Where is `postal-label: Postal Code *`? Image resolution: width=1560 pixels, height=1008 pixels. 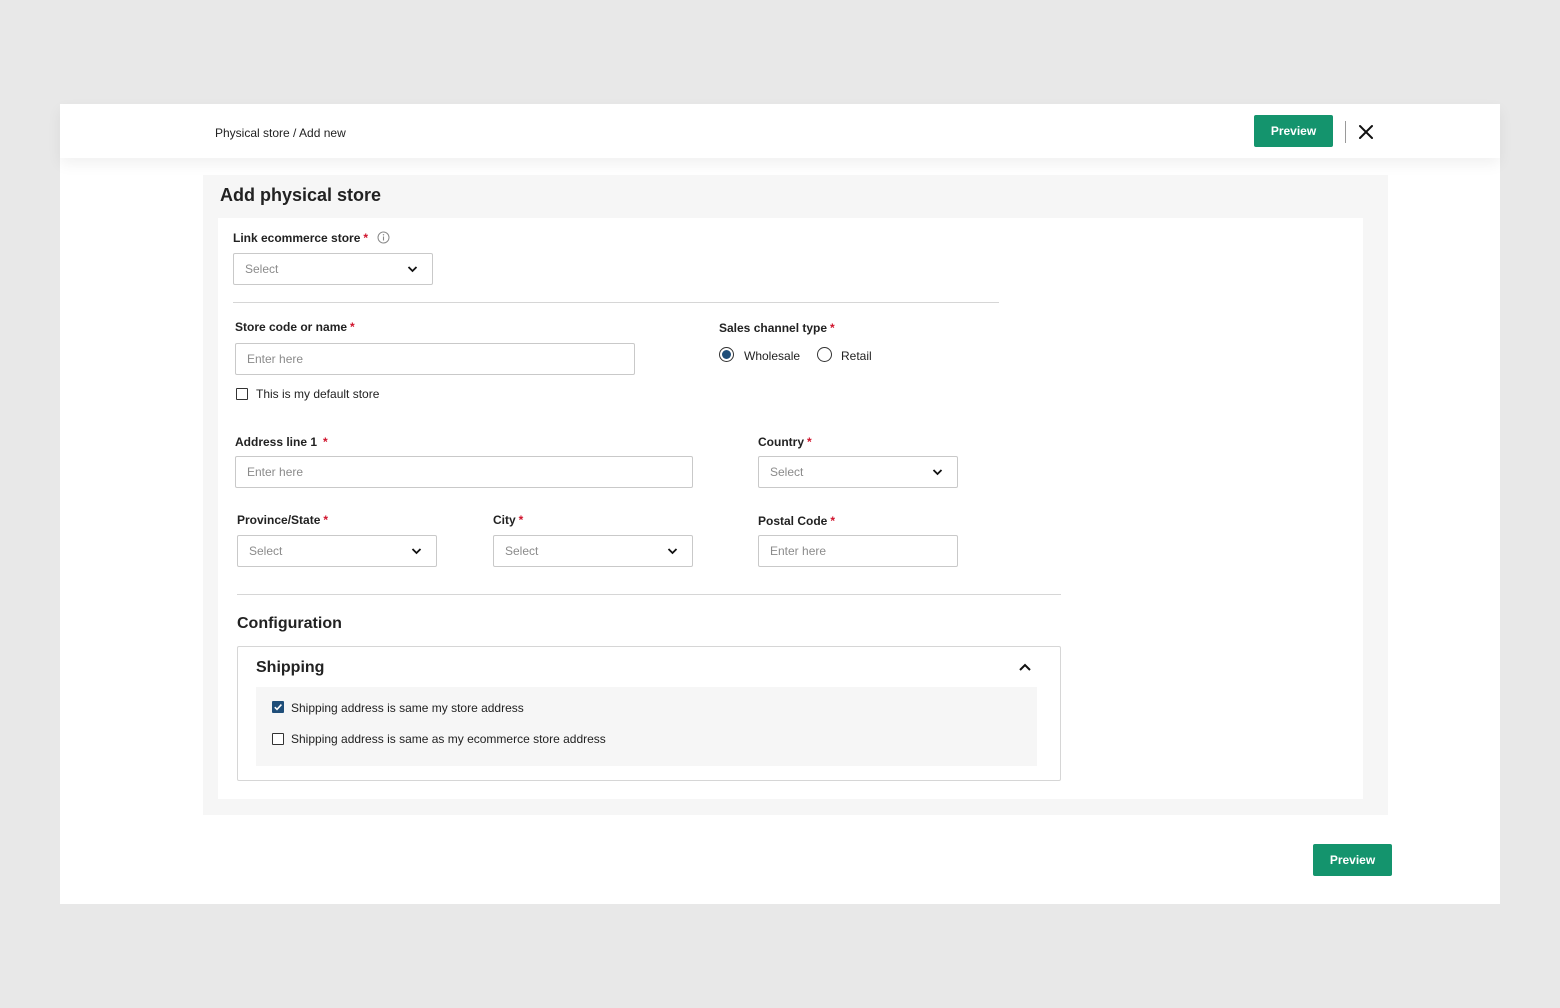
postal-label: Postal Code * is located at coordinates (796, 521).